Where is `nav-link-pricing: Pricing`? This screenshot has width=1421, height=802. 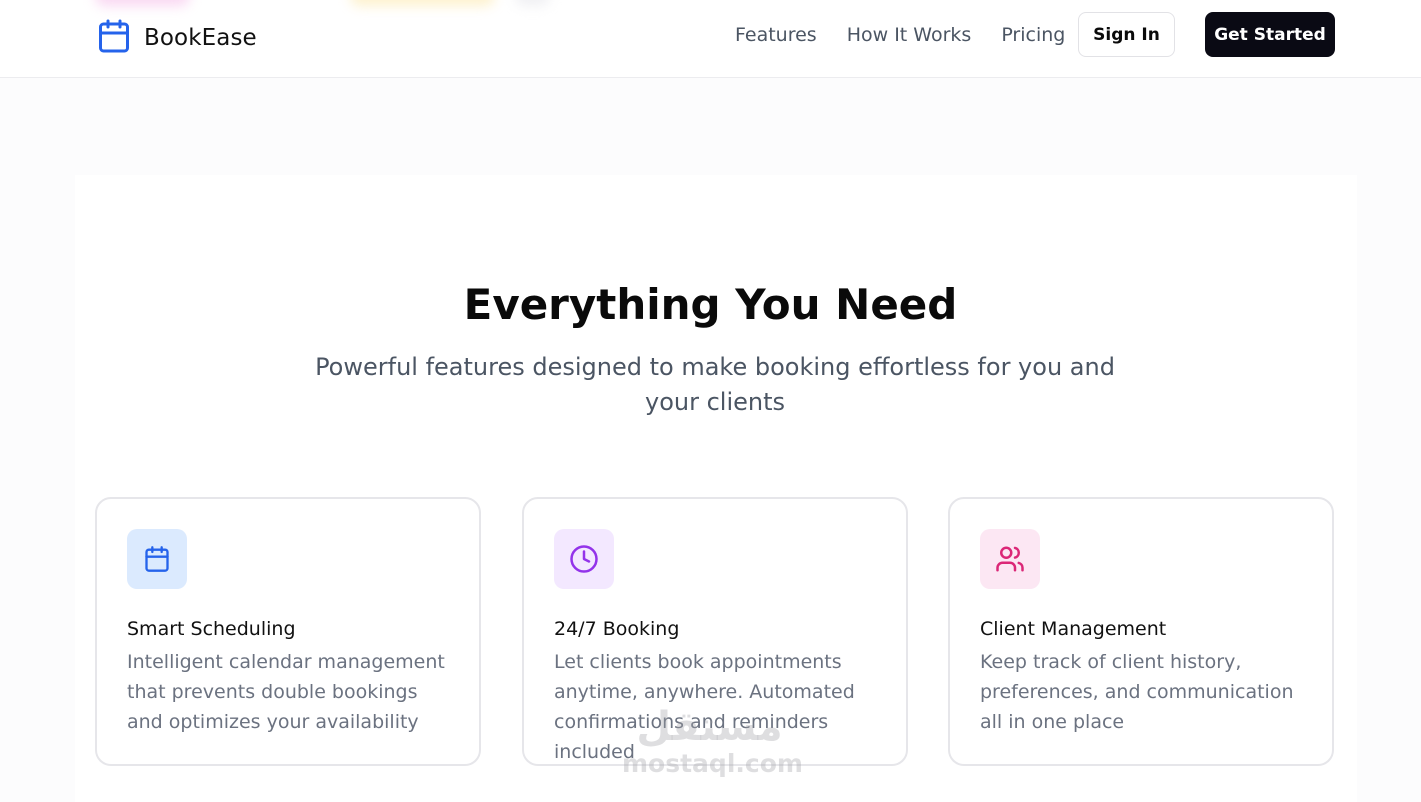
nav-link-pricing: Pricing is located at coordinates (1033, 35).